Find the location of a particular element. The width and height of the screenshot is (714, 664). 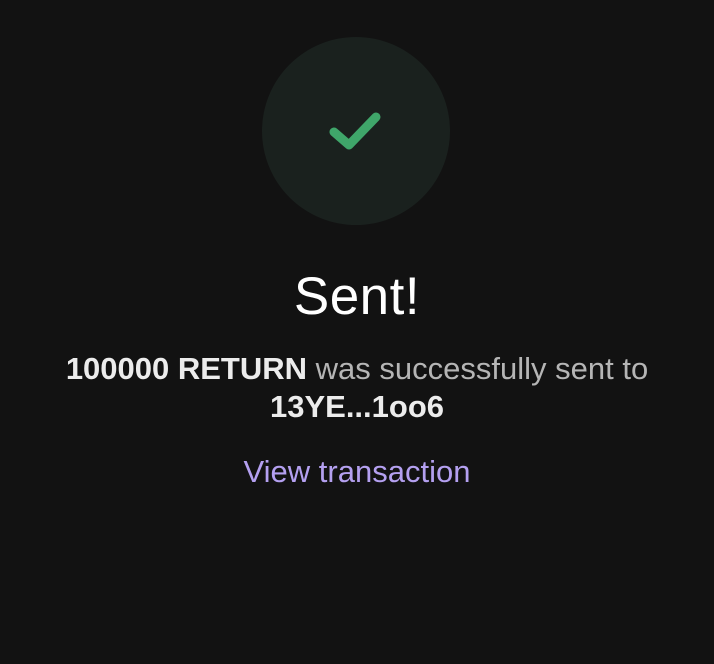

sent-amount: 100000 RETURN is located at coordinates (186, 368).